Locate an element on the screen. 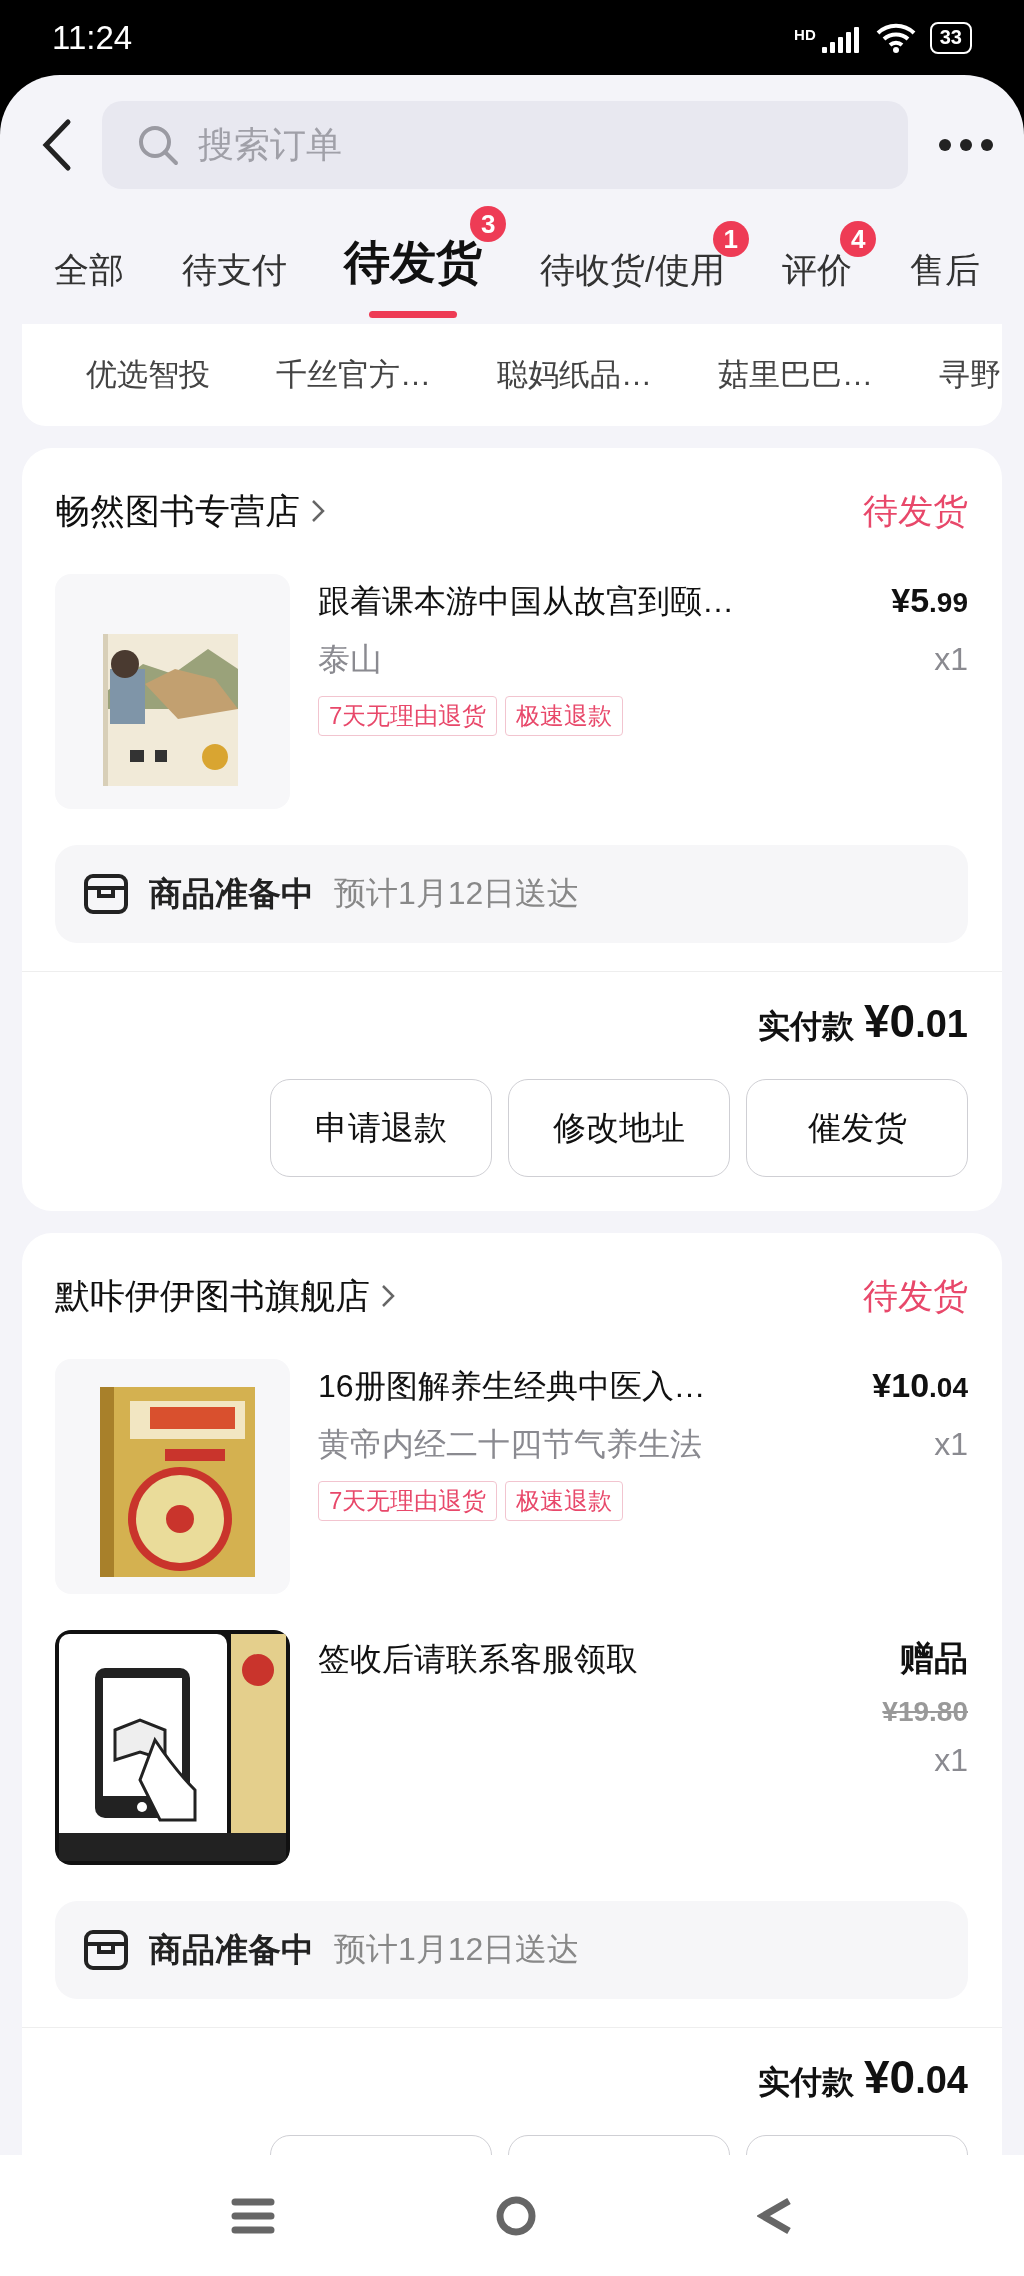 Image resolution: width=1024 pixels, height=2276 pixels. shop-filter: 优选智投 is located at coordinates (148, 375).